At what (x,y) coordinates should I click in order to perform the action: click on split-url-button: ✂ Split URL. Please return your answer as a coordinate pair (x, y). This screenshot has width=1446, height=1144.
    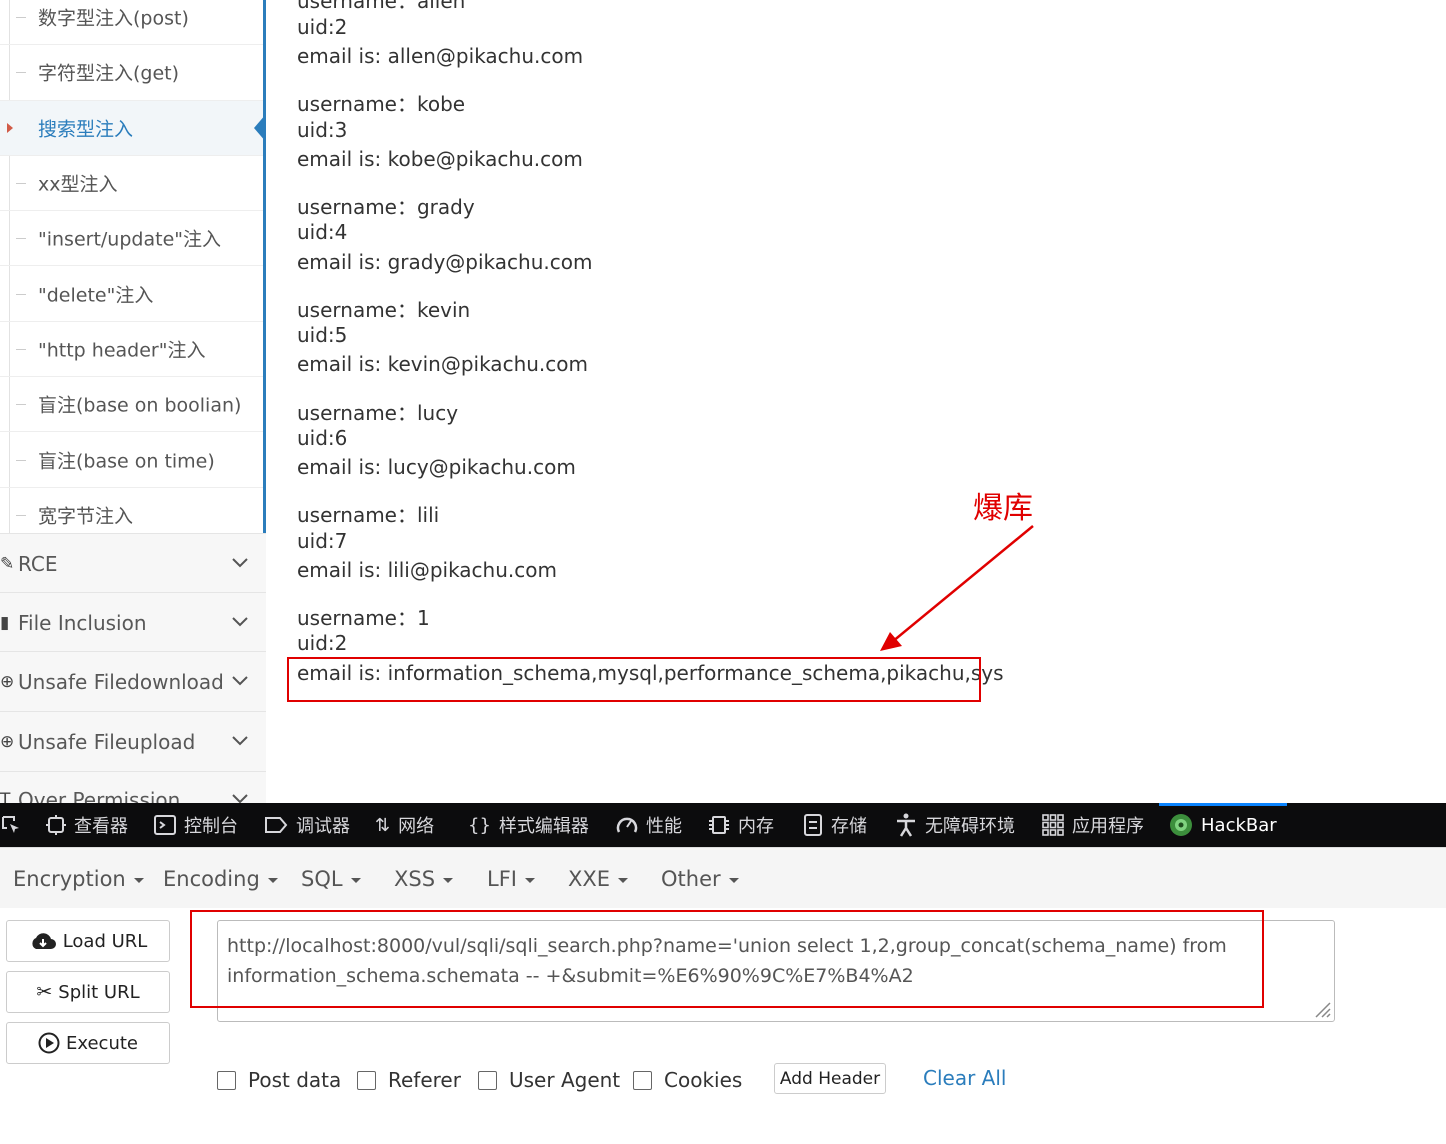
    Looking at the image, I should click on (88, 992).